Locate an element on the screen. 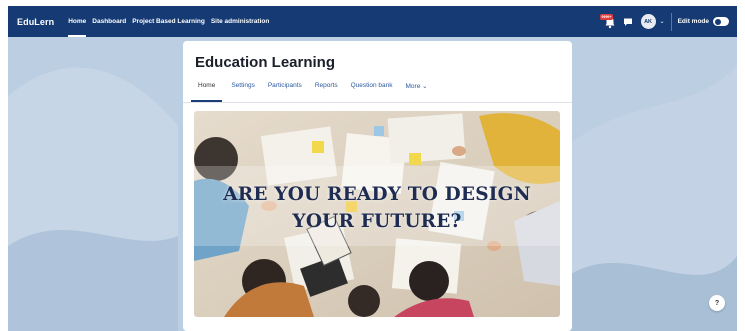  tab-settings: Settings is located at coordinates (243, 92).